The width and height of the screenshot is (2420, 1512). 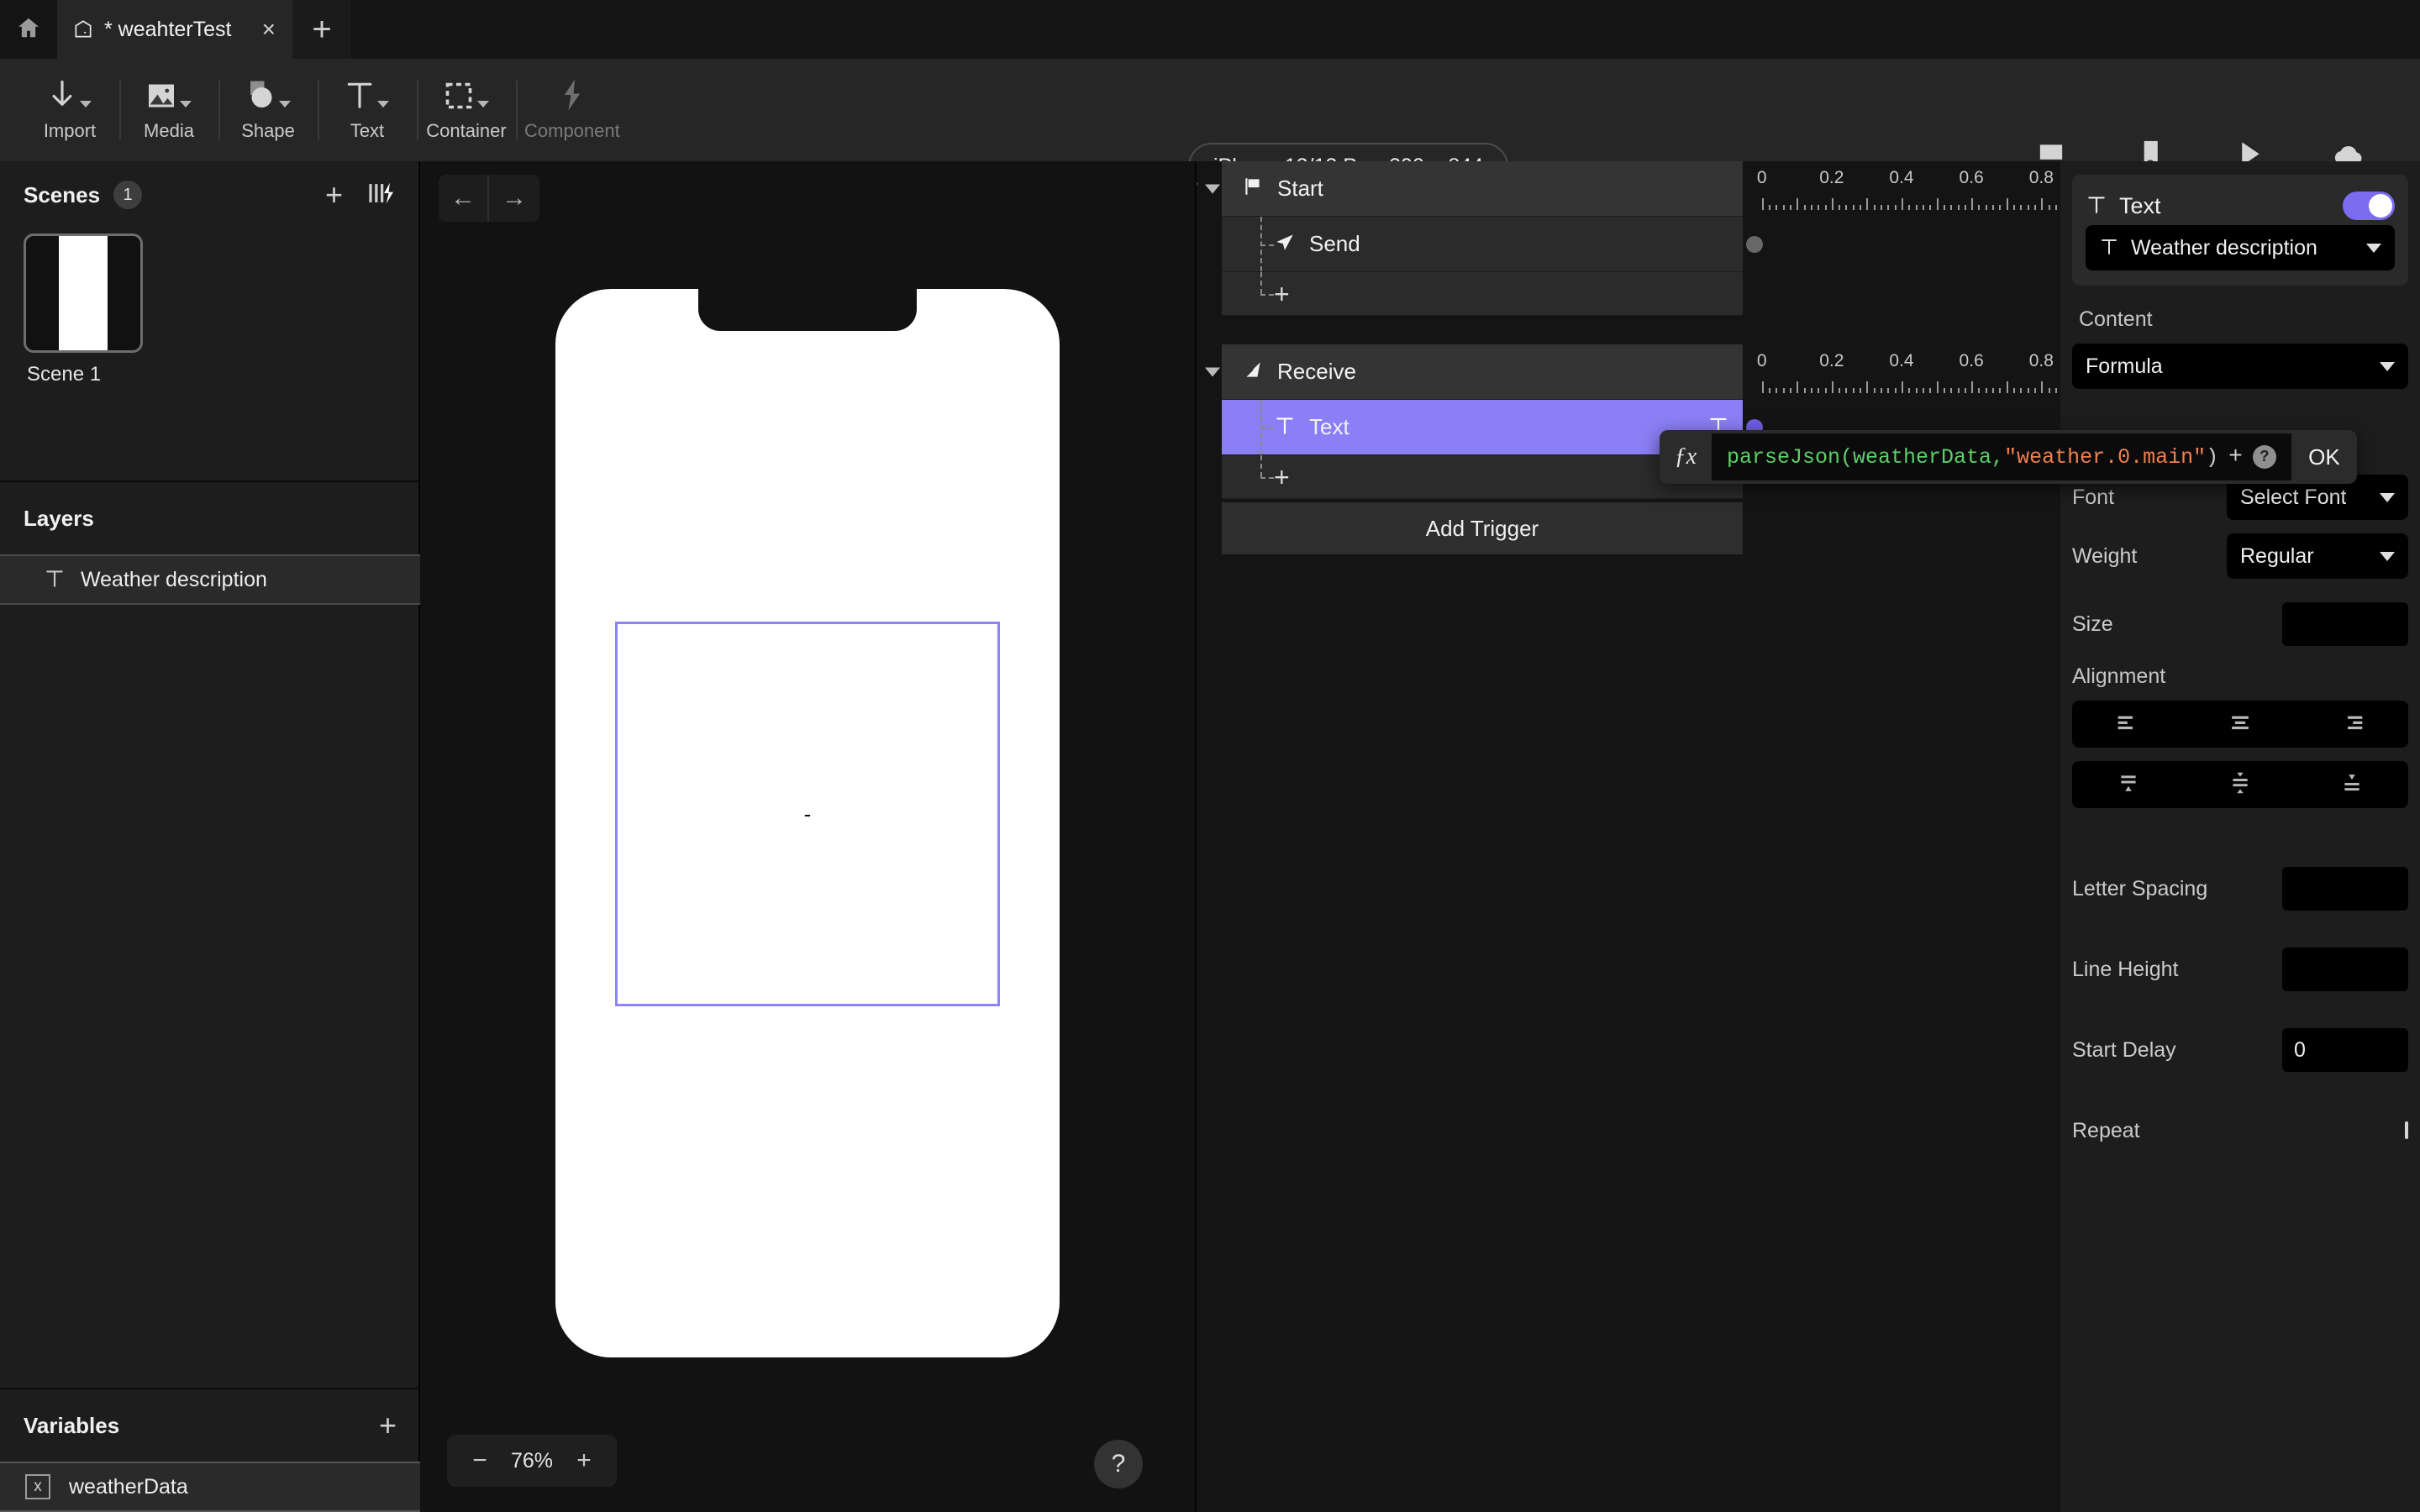 I want to click on toolbar-import-label: Import, so click(x=70, y=130).